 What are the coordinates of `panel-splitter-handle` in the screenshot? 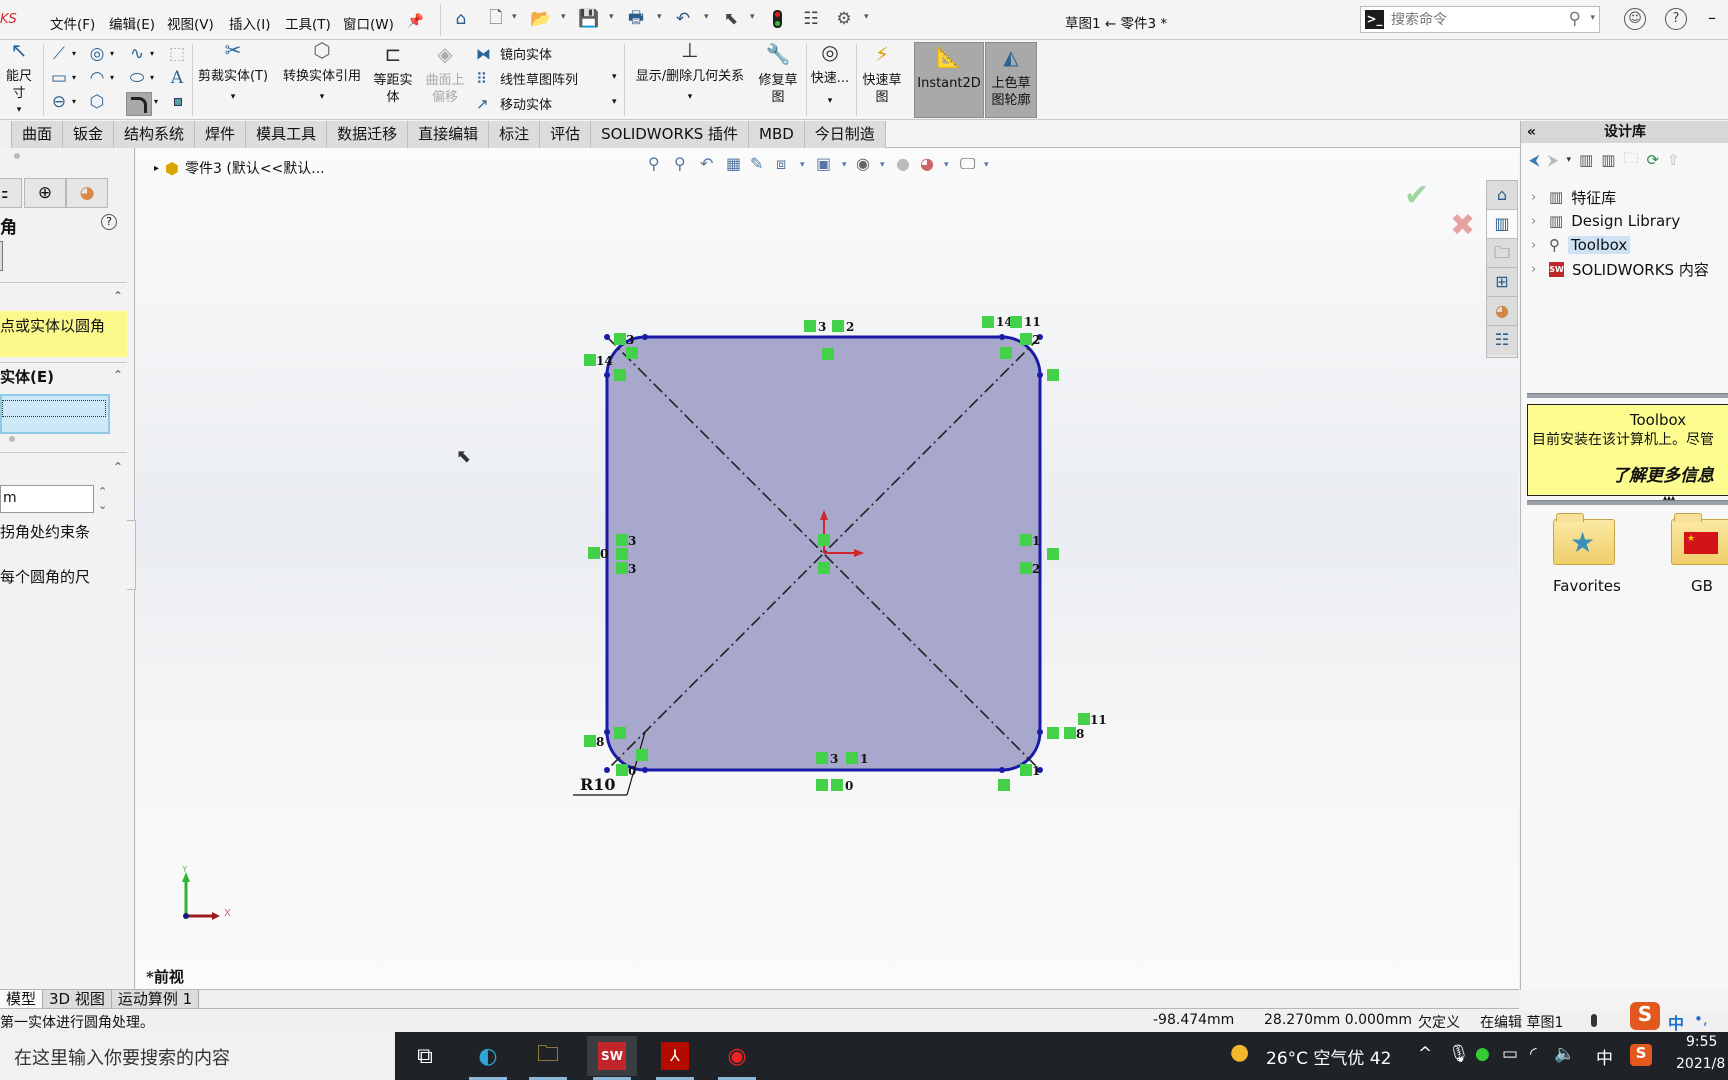 It's located at (131, 555).